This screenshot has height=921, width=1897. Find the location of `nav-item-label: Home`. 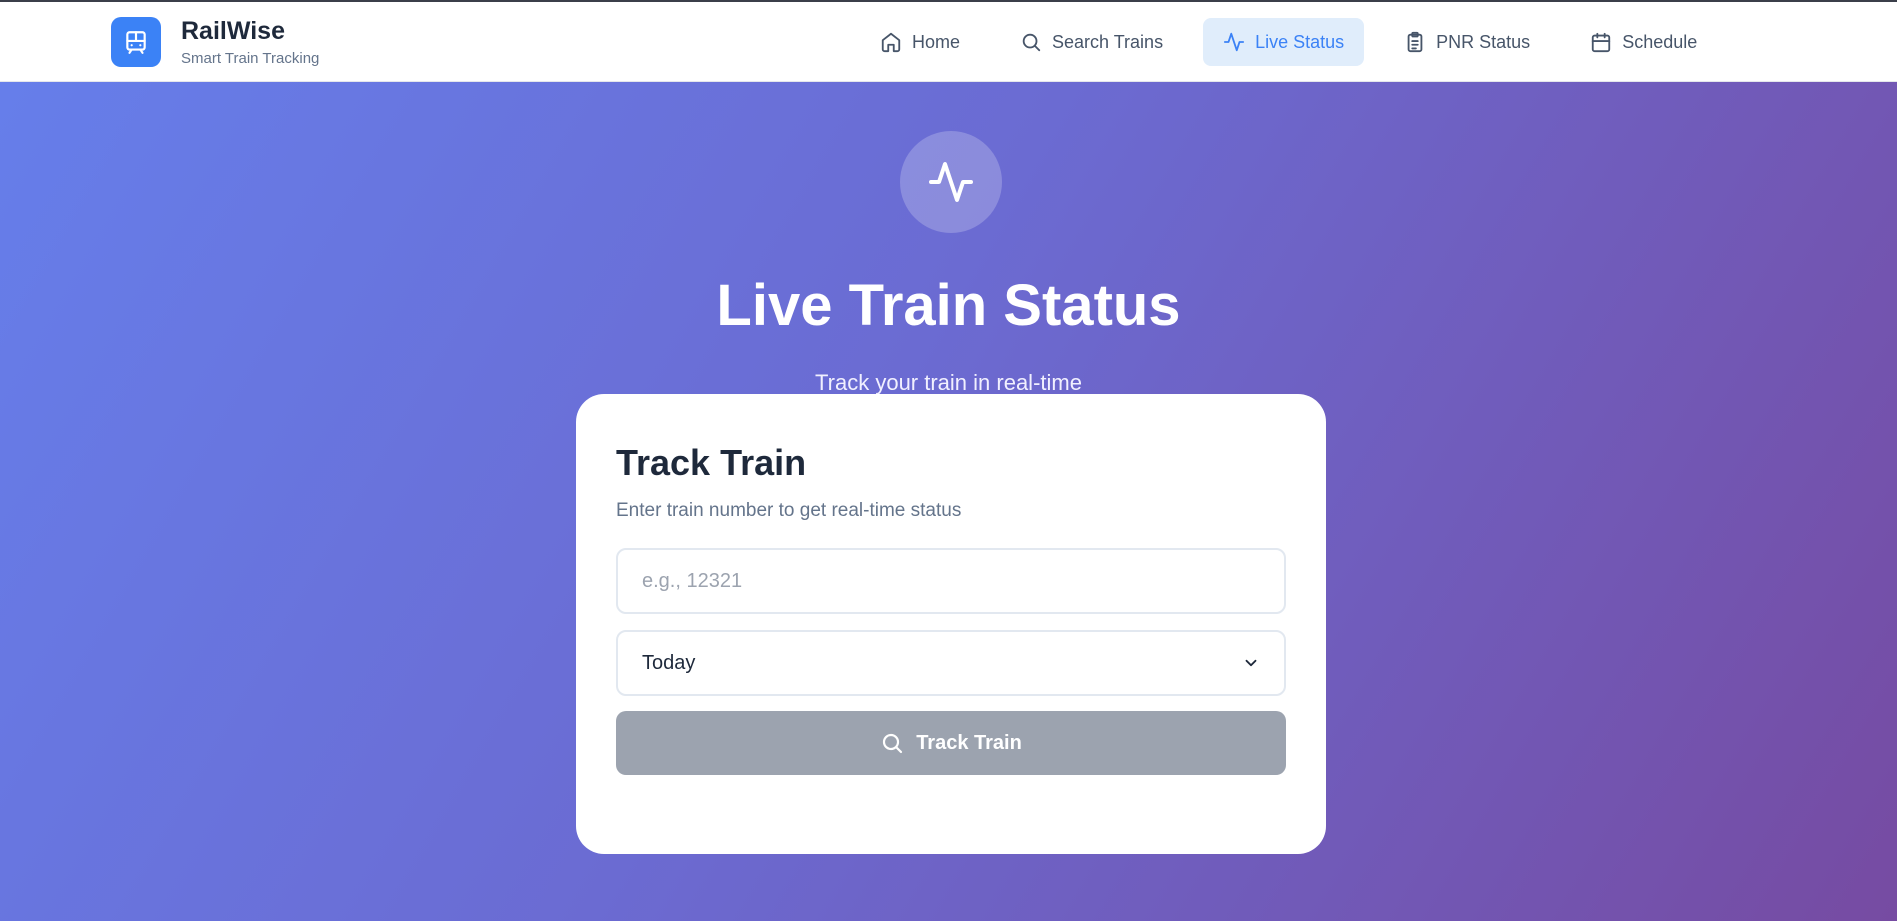

nav-item-label: Home is located at coordinates (936, 41).